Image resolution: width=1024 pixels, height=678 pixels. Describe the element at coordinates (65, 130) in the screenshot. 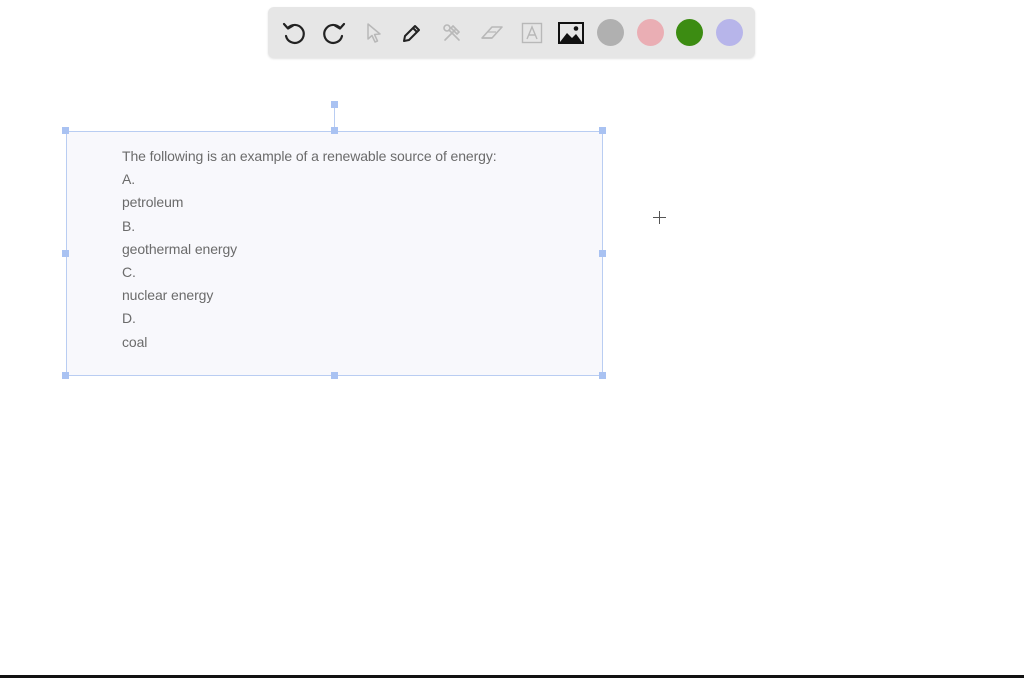

I see `resize-handle-top-left` at that location.